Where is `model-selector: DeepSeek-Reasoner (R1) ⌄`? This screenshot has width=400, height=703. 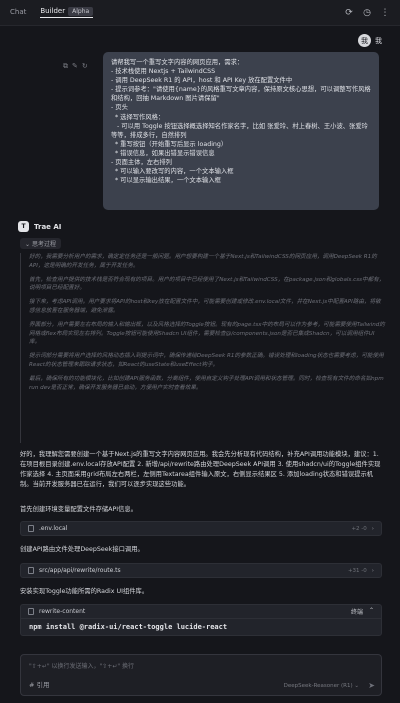 model-selector: DeepSeek-Reasoner (R1) ⌄ is located at coordinates (321, 686).